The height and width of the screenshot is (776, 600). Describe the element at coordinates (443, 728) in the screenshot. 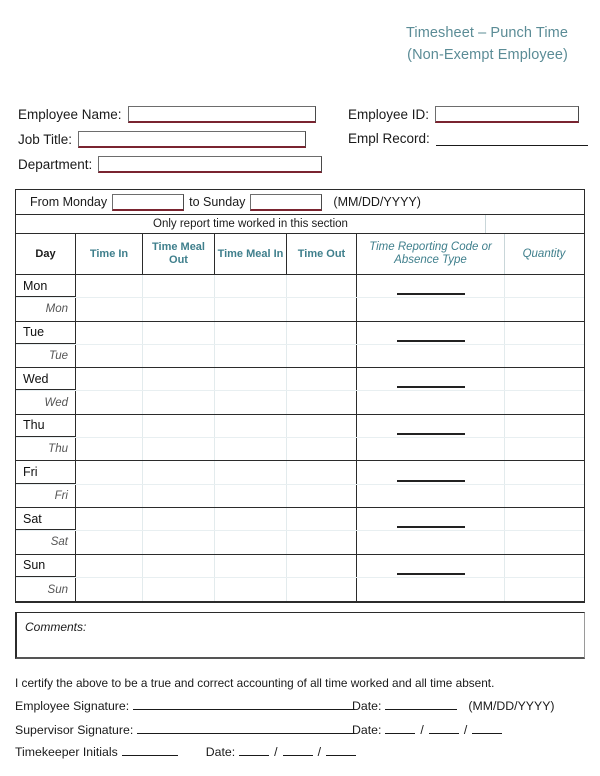

I see `supervisor-date-day-input` at that location.